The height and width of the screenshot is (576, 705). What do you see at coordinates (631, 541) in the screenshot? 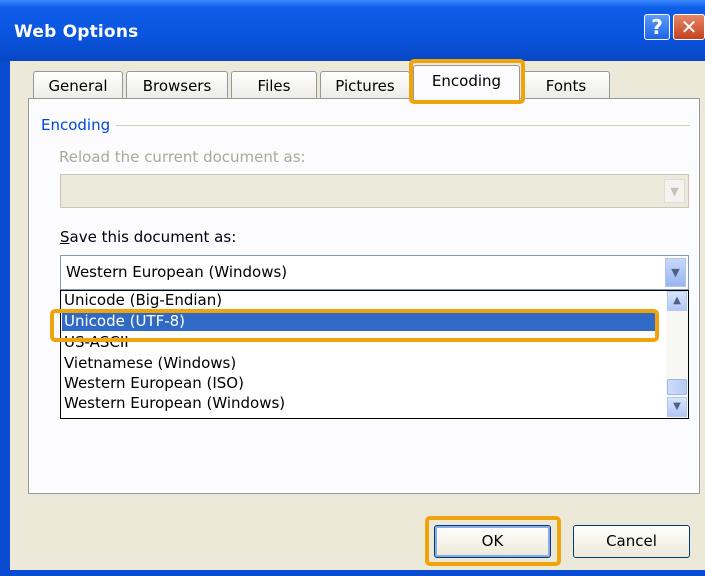
I see `cancel-button: Cancel` at bounding box center [631, 541].